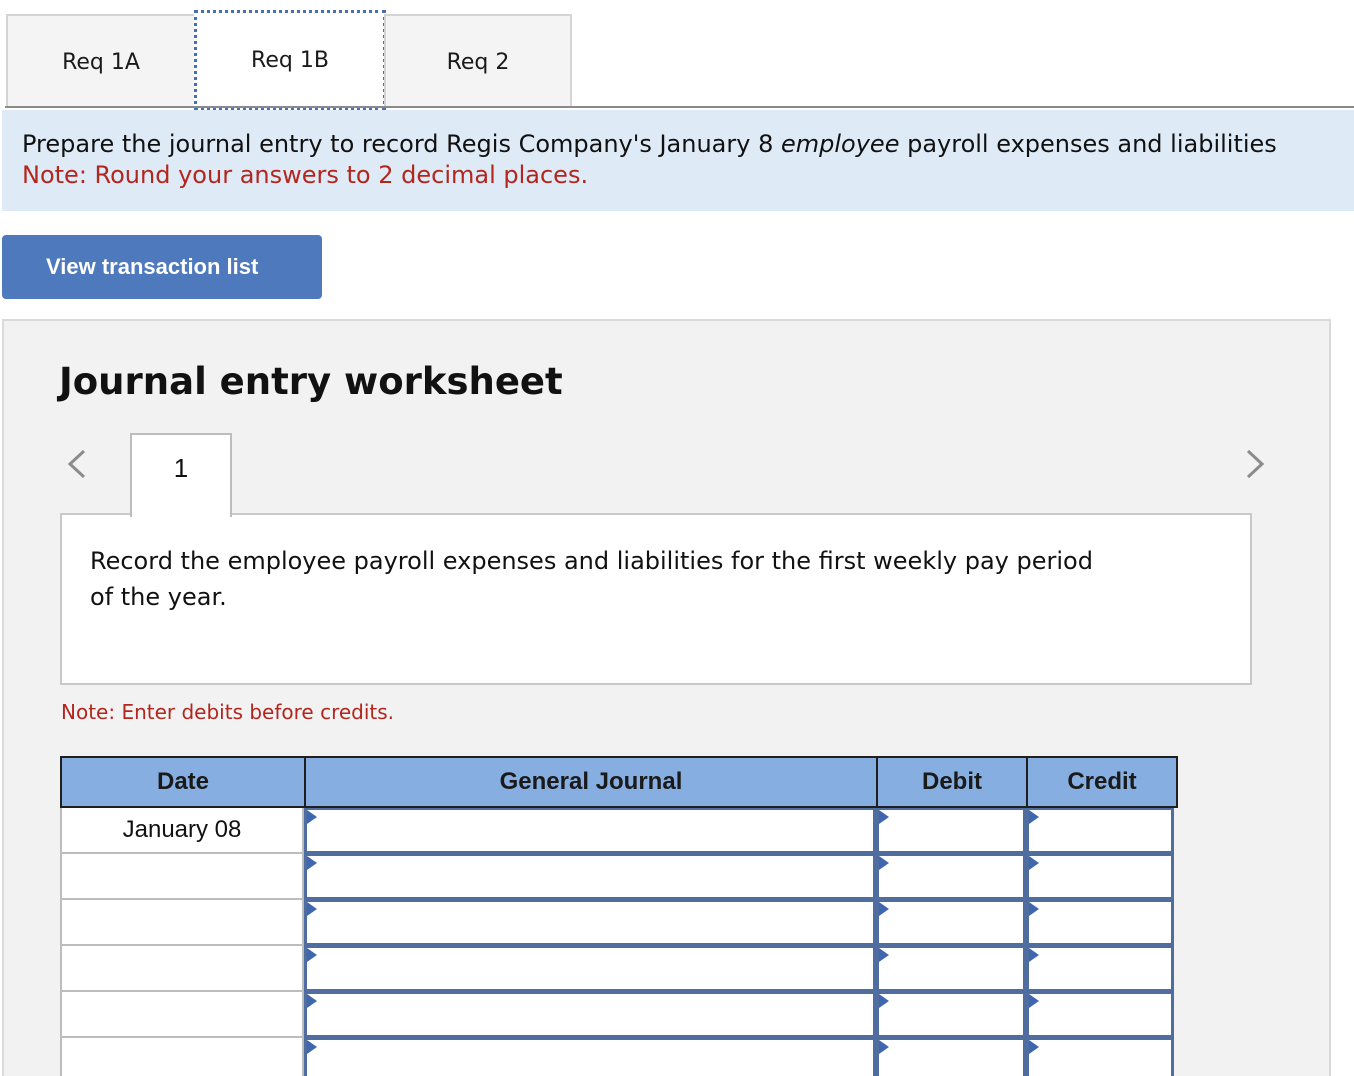 Image resolution: width=1354 pixels, height=1076 pixels. I want to click on column-header-credit: Credit, so click(1102, 781).